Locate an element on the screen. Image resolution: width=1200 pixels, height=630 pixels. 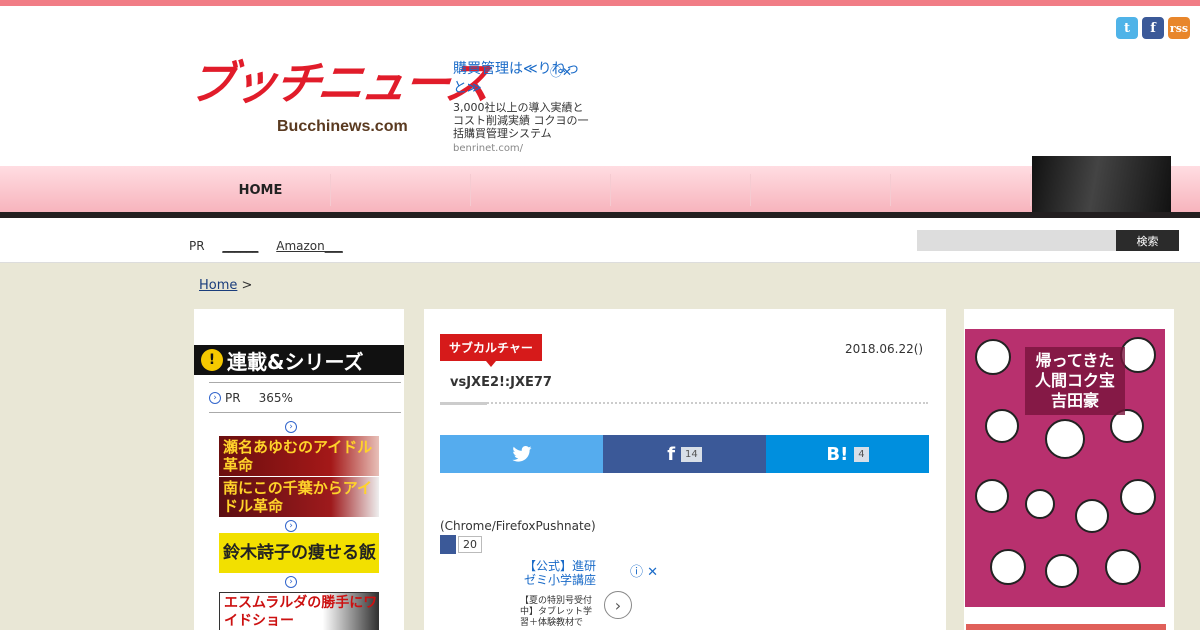
ad-close-icon: ⓘ ✕ is located at coordinates (644, 570).